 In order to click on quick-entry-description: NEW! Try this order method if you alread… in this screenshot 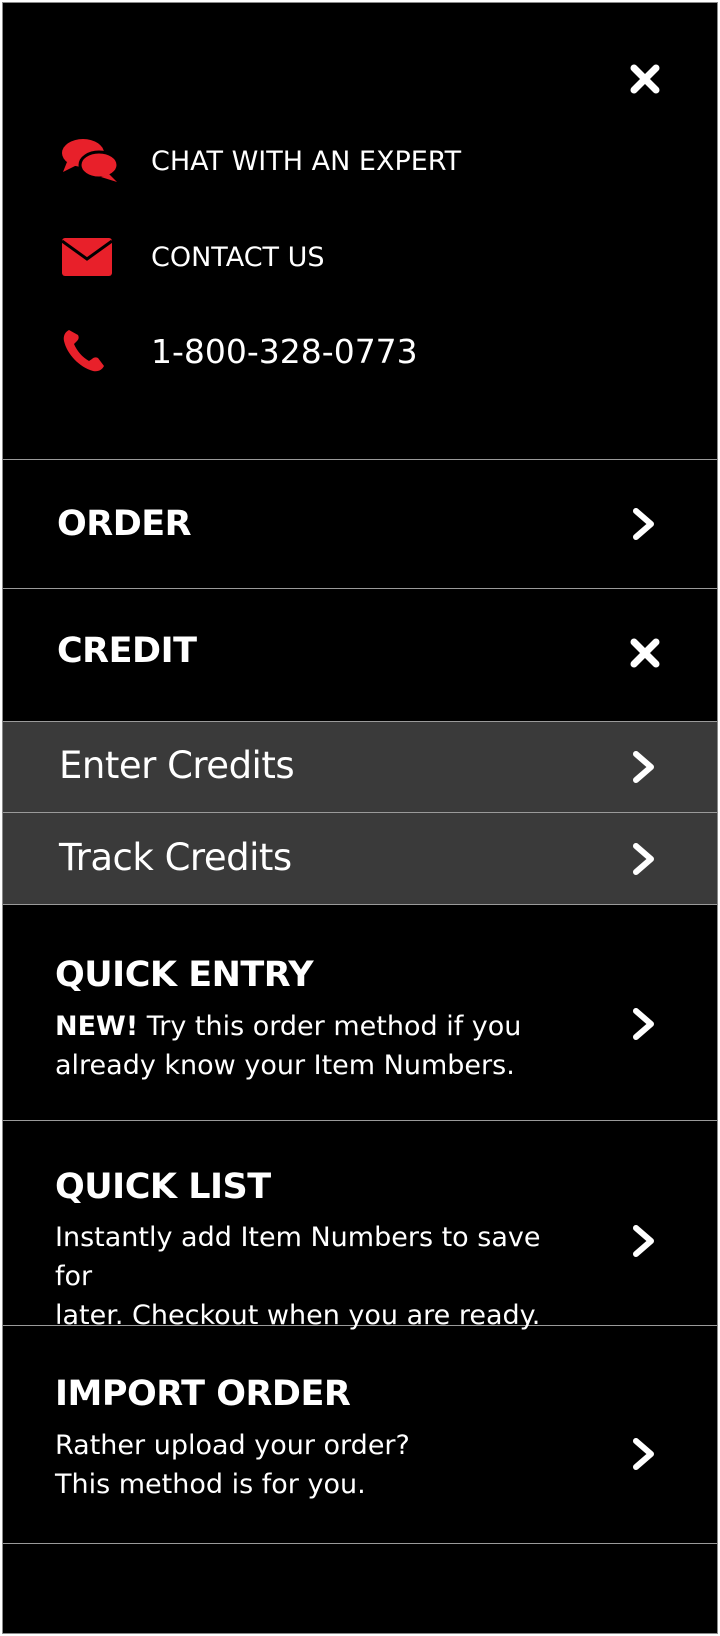, I will do `click(315, 1046)`.